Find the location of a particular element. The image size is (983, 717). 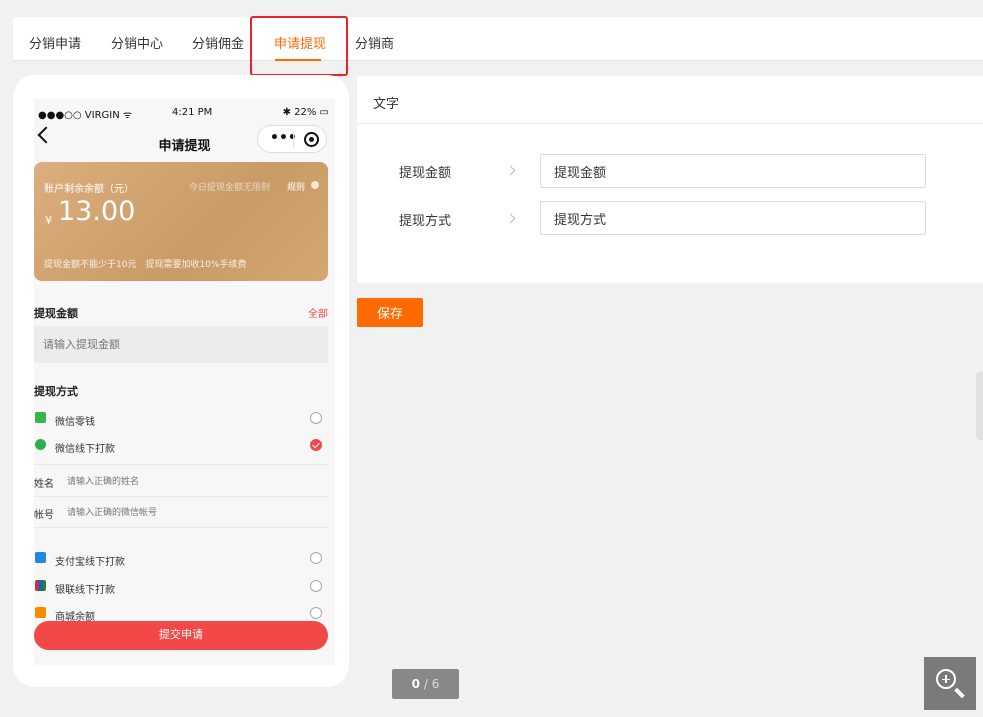

panel-title: 文字 is located at coordinates (386, 104).